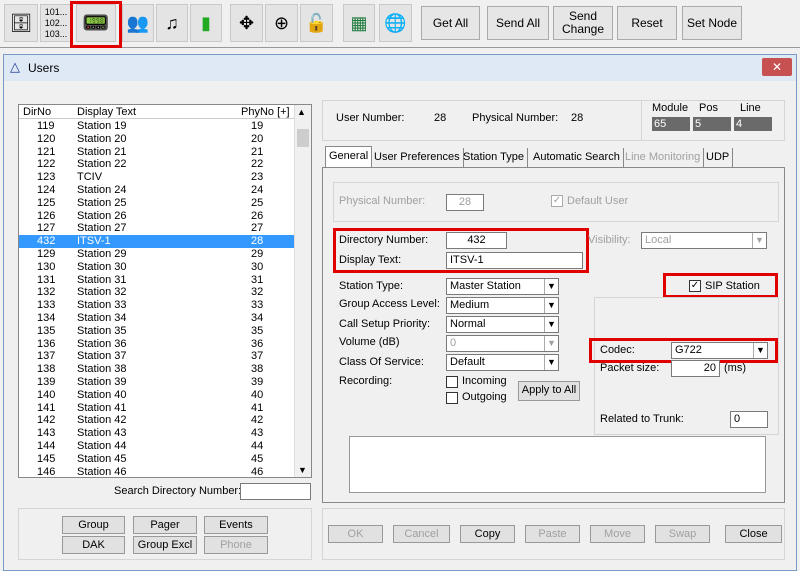  What do you see at coordinates (749, 419) in the screenshot?
I see `trunk-input: 0` at bounding box center [749, 419].